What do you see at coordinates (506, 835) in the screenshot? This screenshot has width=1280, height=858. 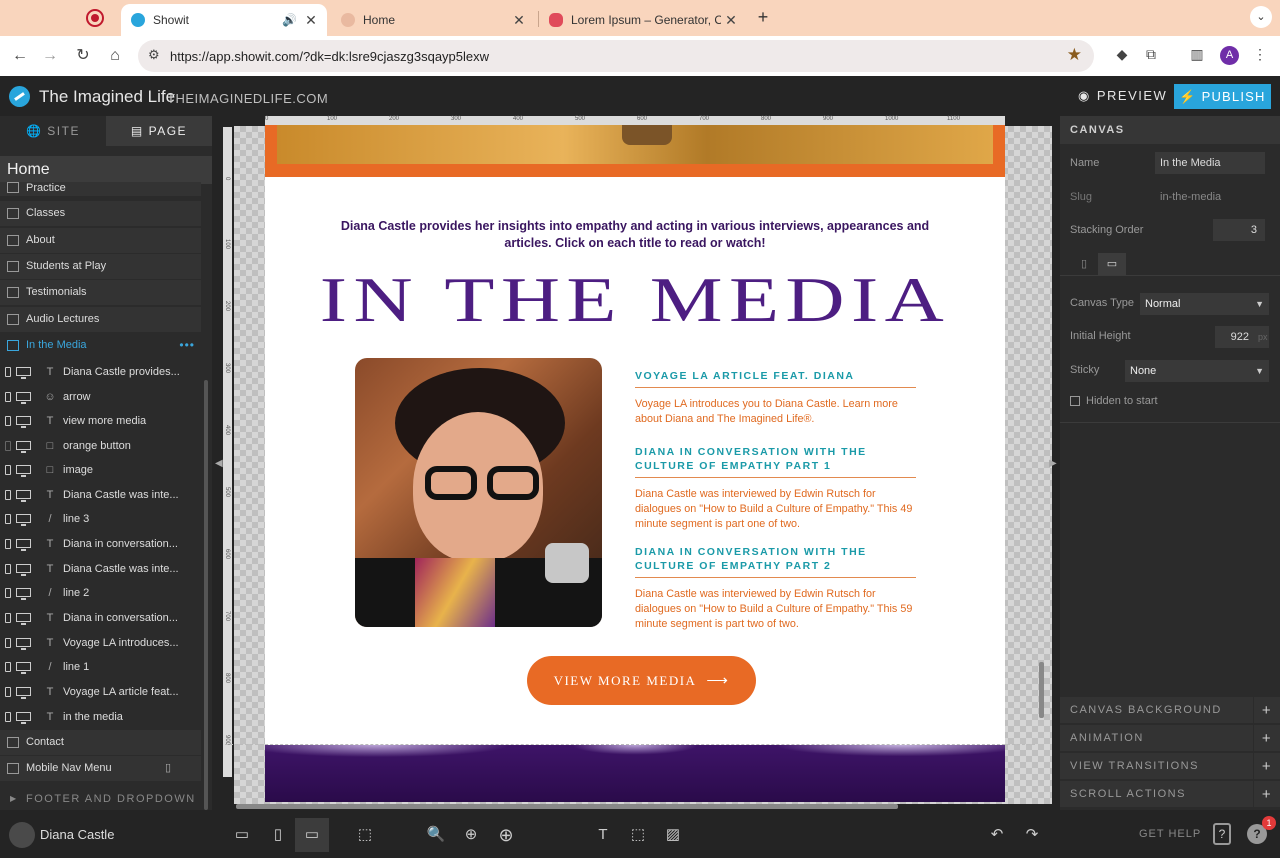 I see `zoom-in-icon: ⊕` at bounding box center [506, 835].